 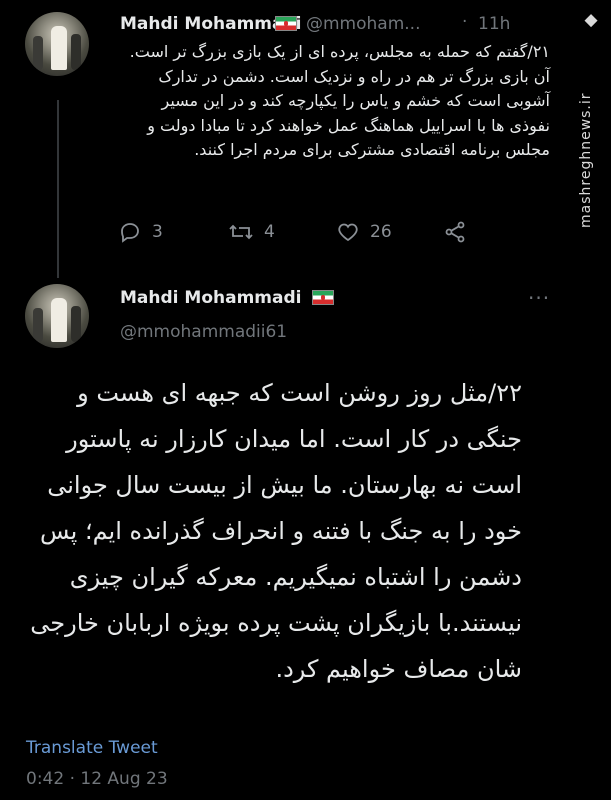 I want to click on retweet-button: 4, so click(x=251, y=232).